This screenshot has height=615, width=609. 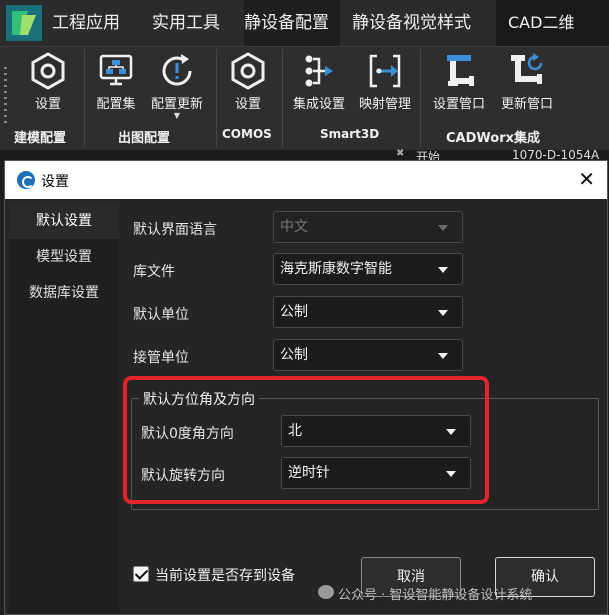 I want to click on ui-language-value: 中文, so click(x=294, y=227).